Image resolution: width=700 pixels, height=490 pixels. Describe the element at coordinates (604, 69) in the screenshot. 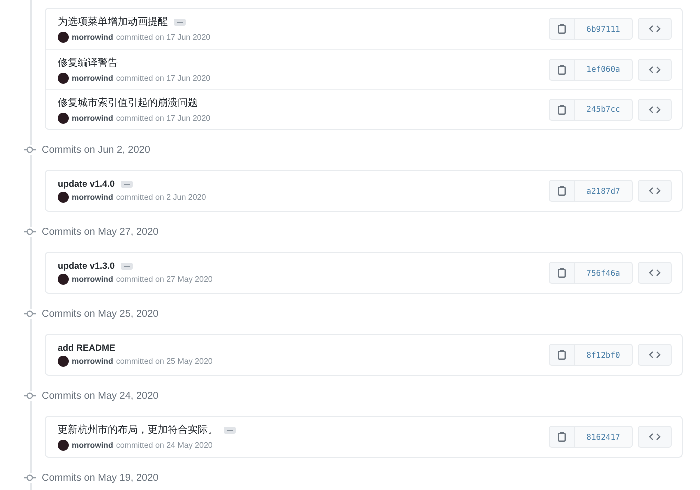

I see `commit-sha-link: 1ef060a` at that location.